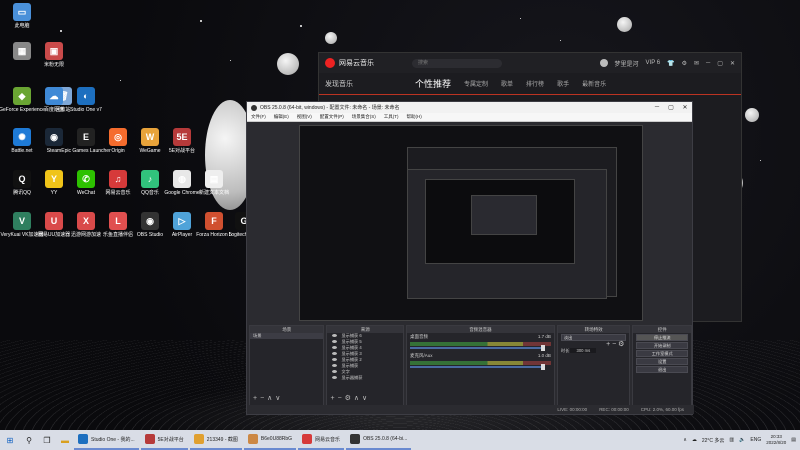 Image resolution: width=800 pixels, height=450 pixels. Describe the element at coordinates (662, 337) in the screenshot. I see `stop-streaming-button: 停止推流` at that location.